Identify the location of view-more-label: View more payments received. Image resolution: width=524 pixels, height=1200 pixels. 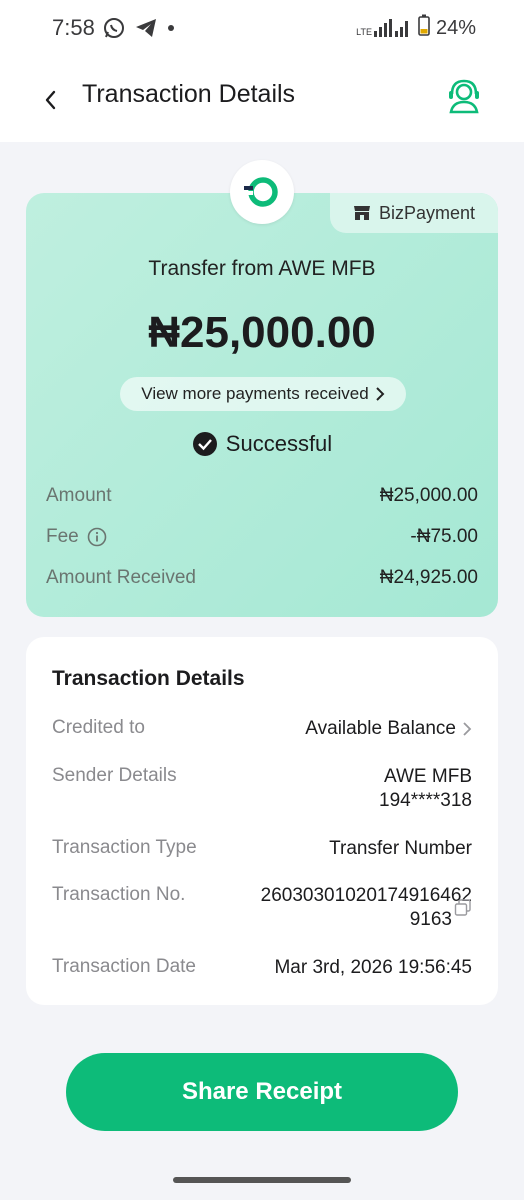
(255, 393).